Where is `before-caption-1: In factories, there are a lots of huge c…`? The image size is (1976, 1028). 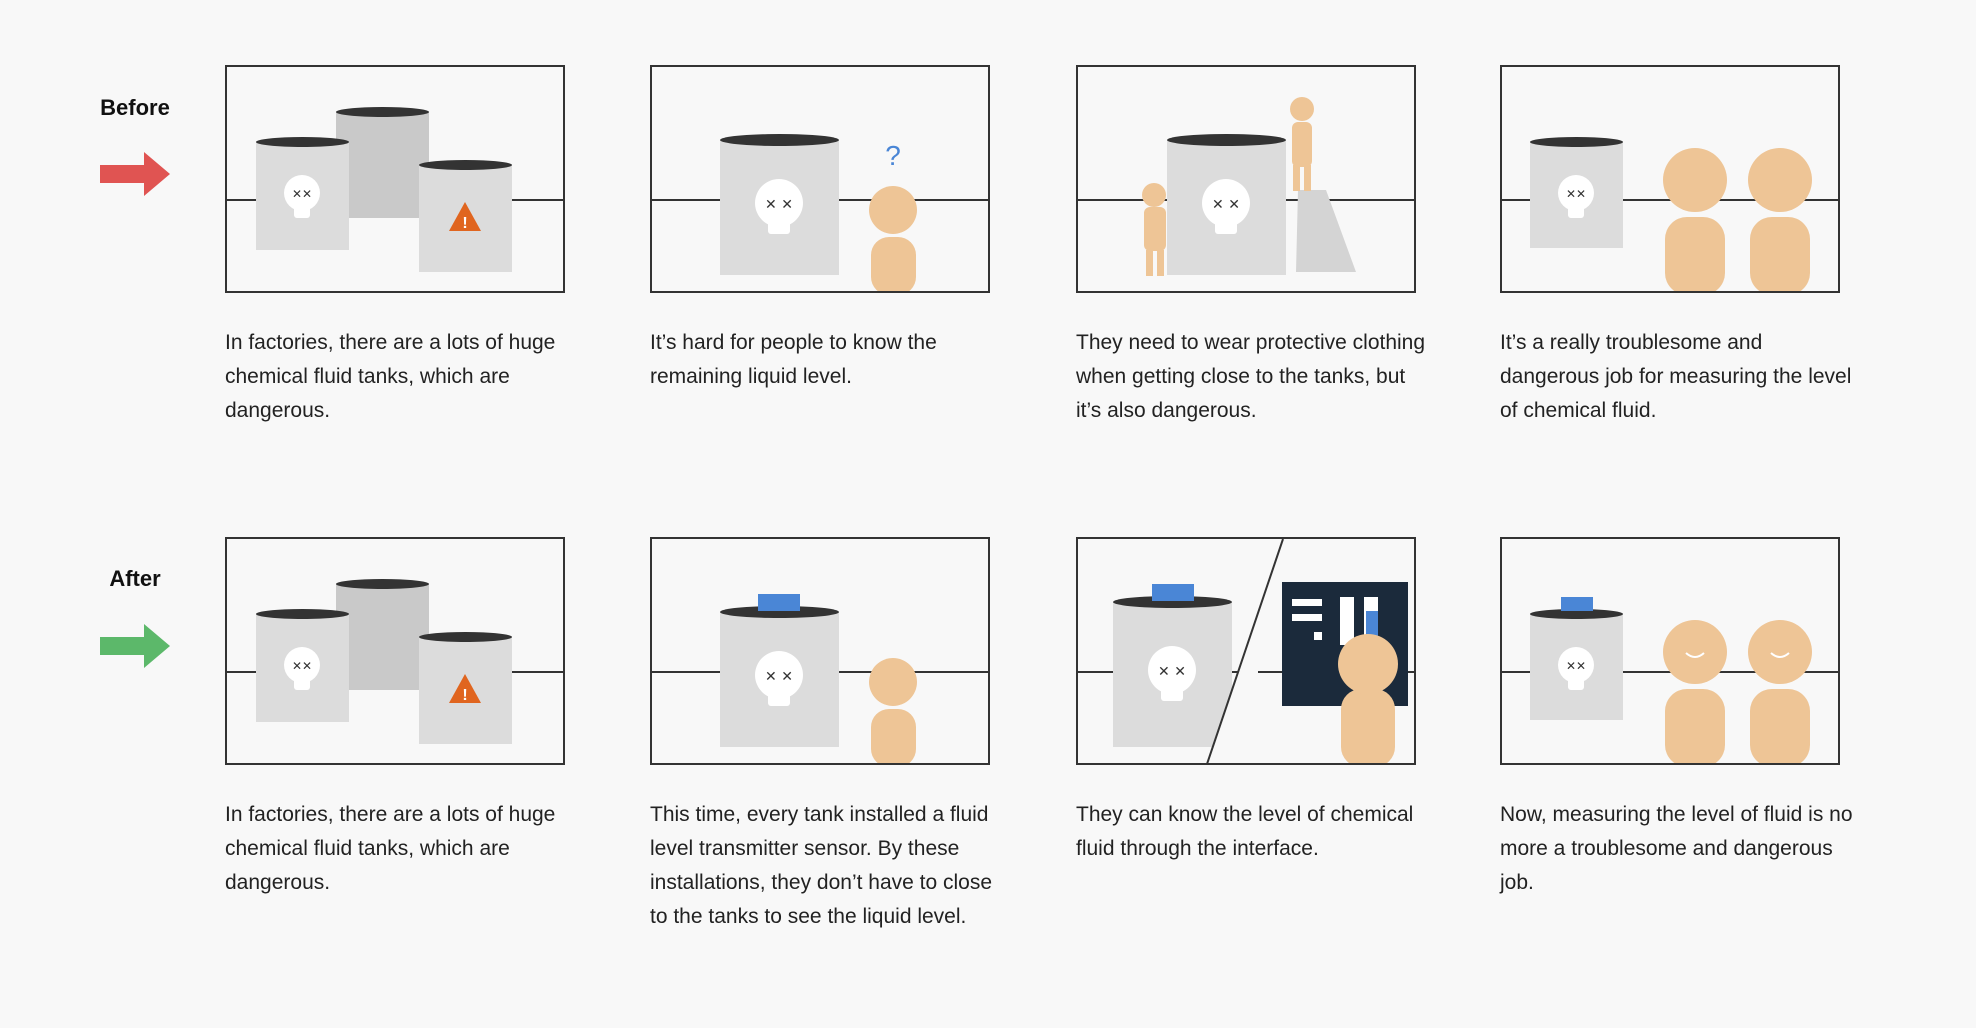 before-caption-1: In factories, there are a lots of huge c… is located at coordinates (390, 376).